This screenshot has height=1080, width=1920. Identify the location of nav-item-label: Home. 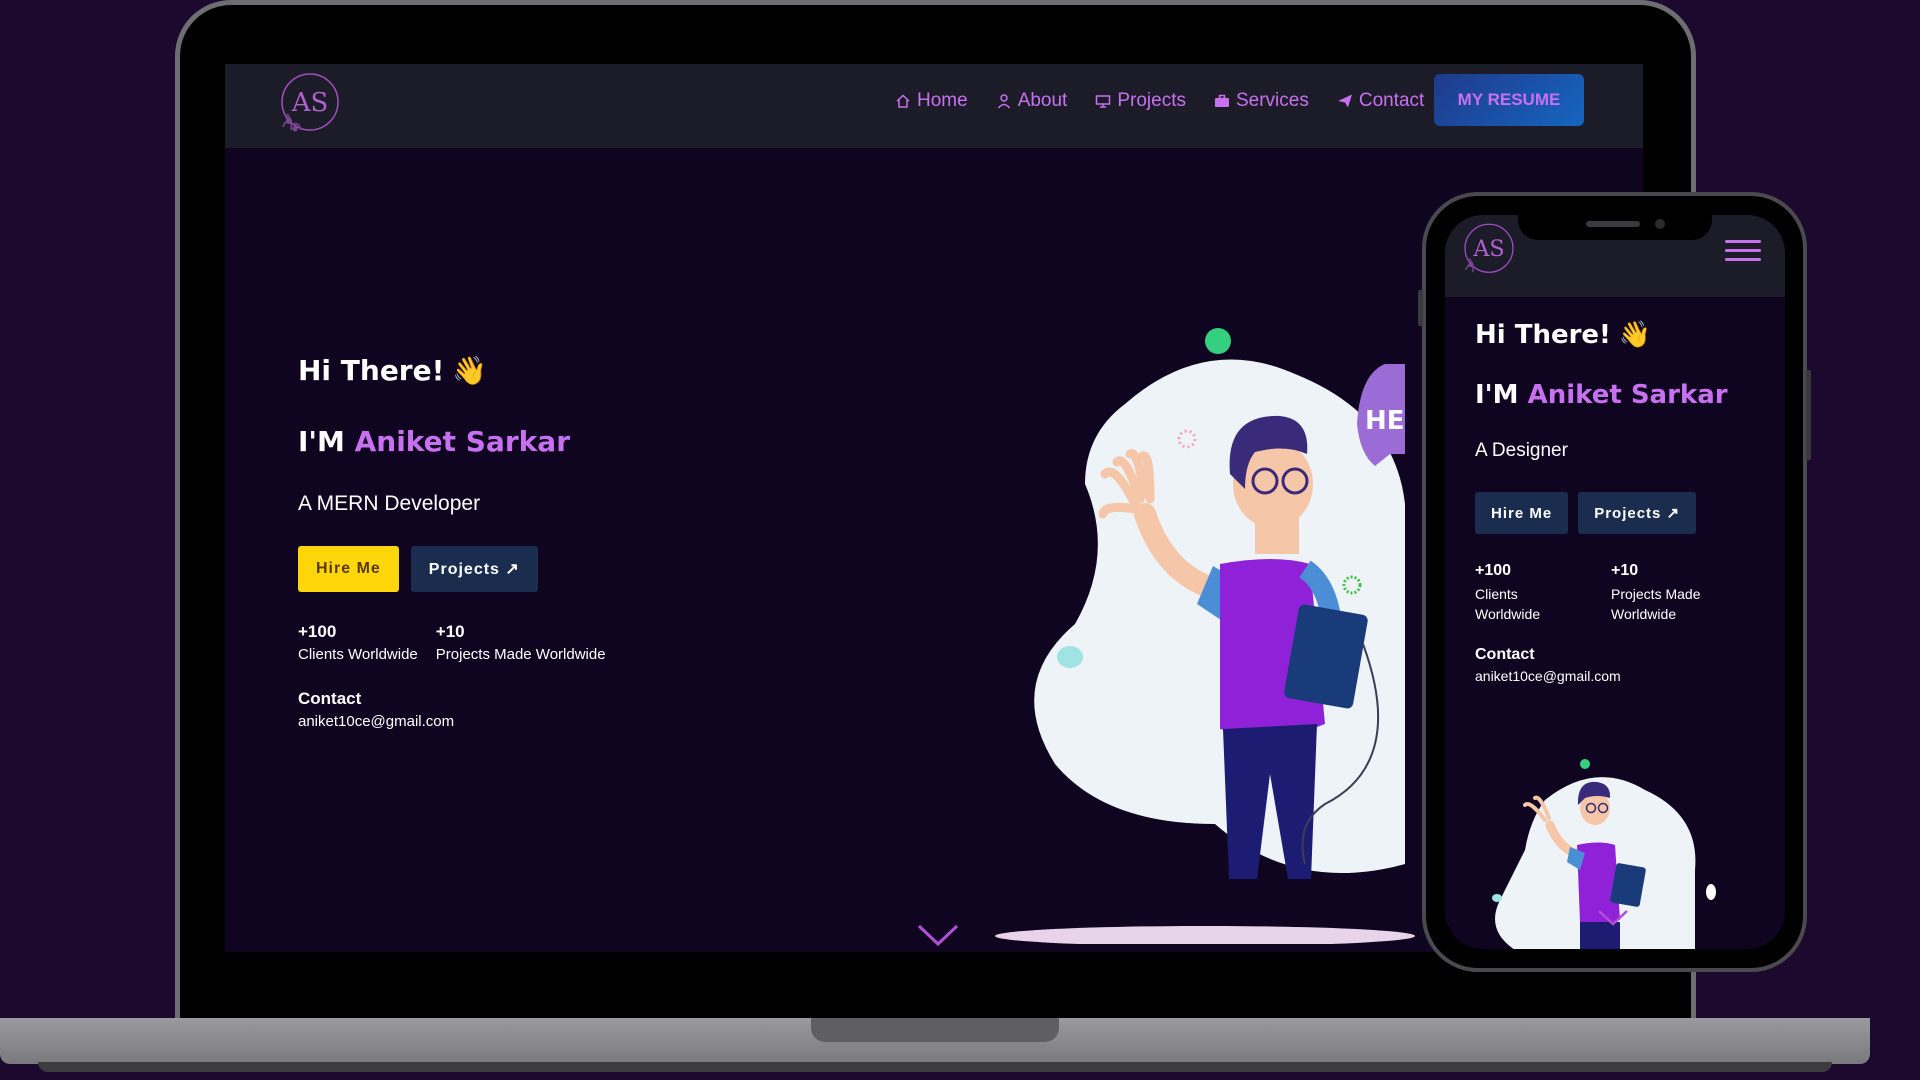
(942, 100).